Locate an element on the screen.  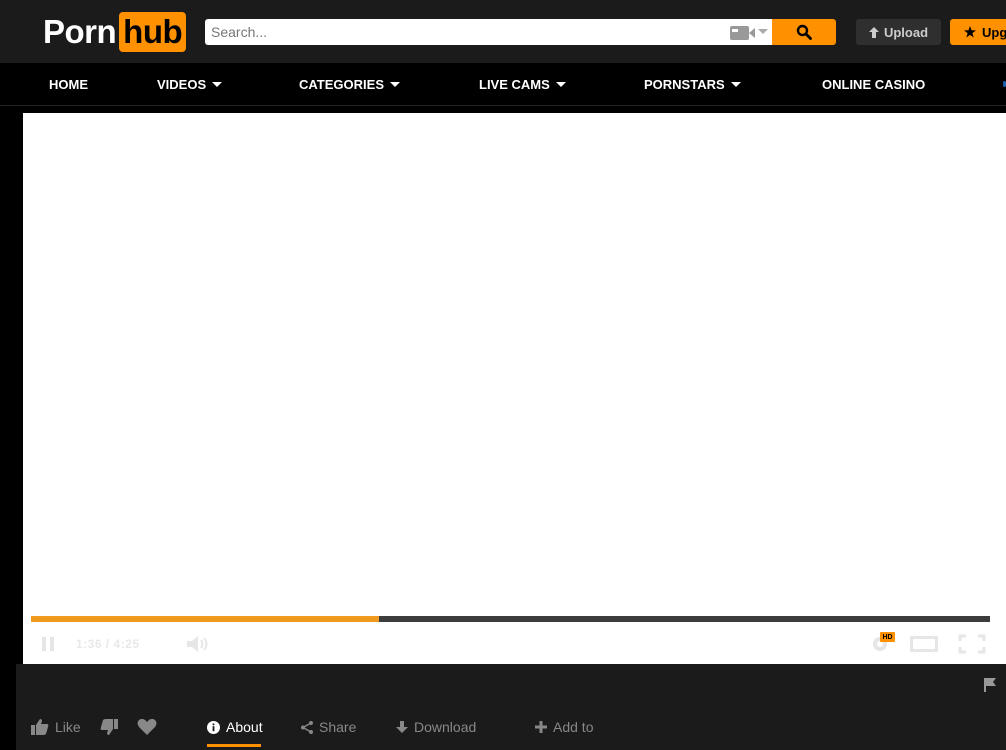
tab-add-to: Add to is located at coordinates (564, 727).